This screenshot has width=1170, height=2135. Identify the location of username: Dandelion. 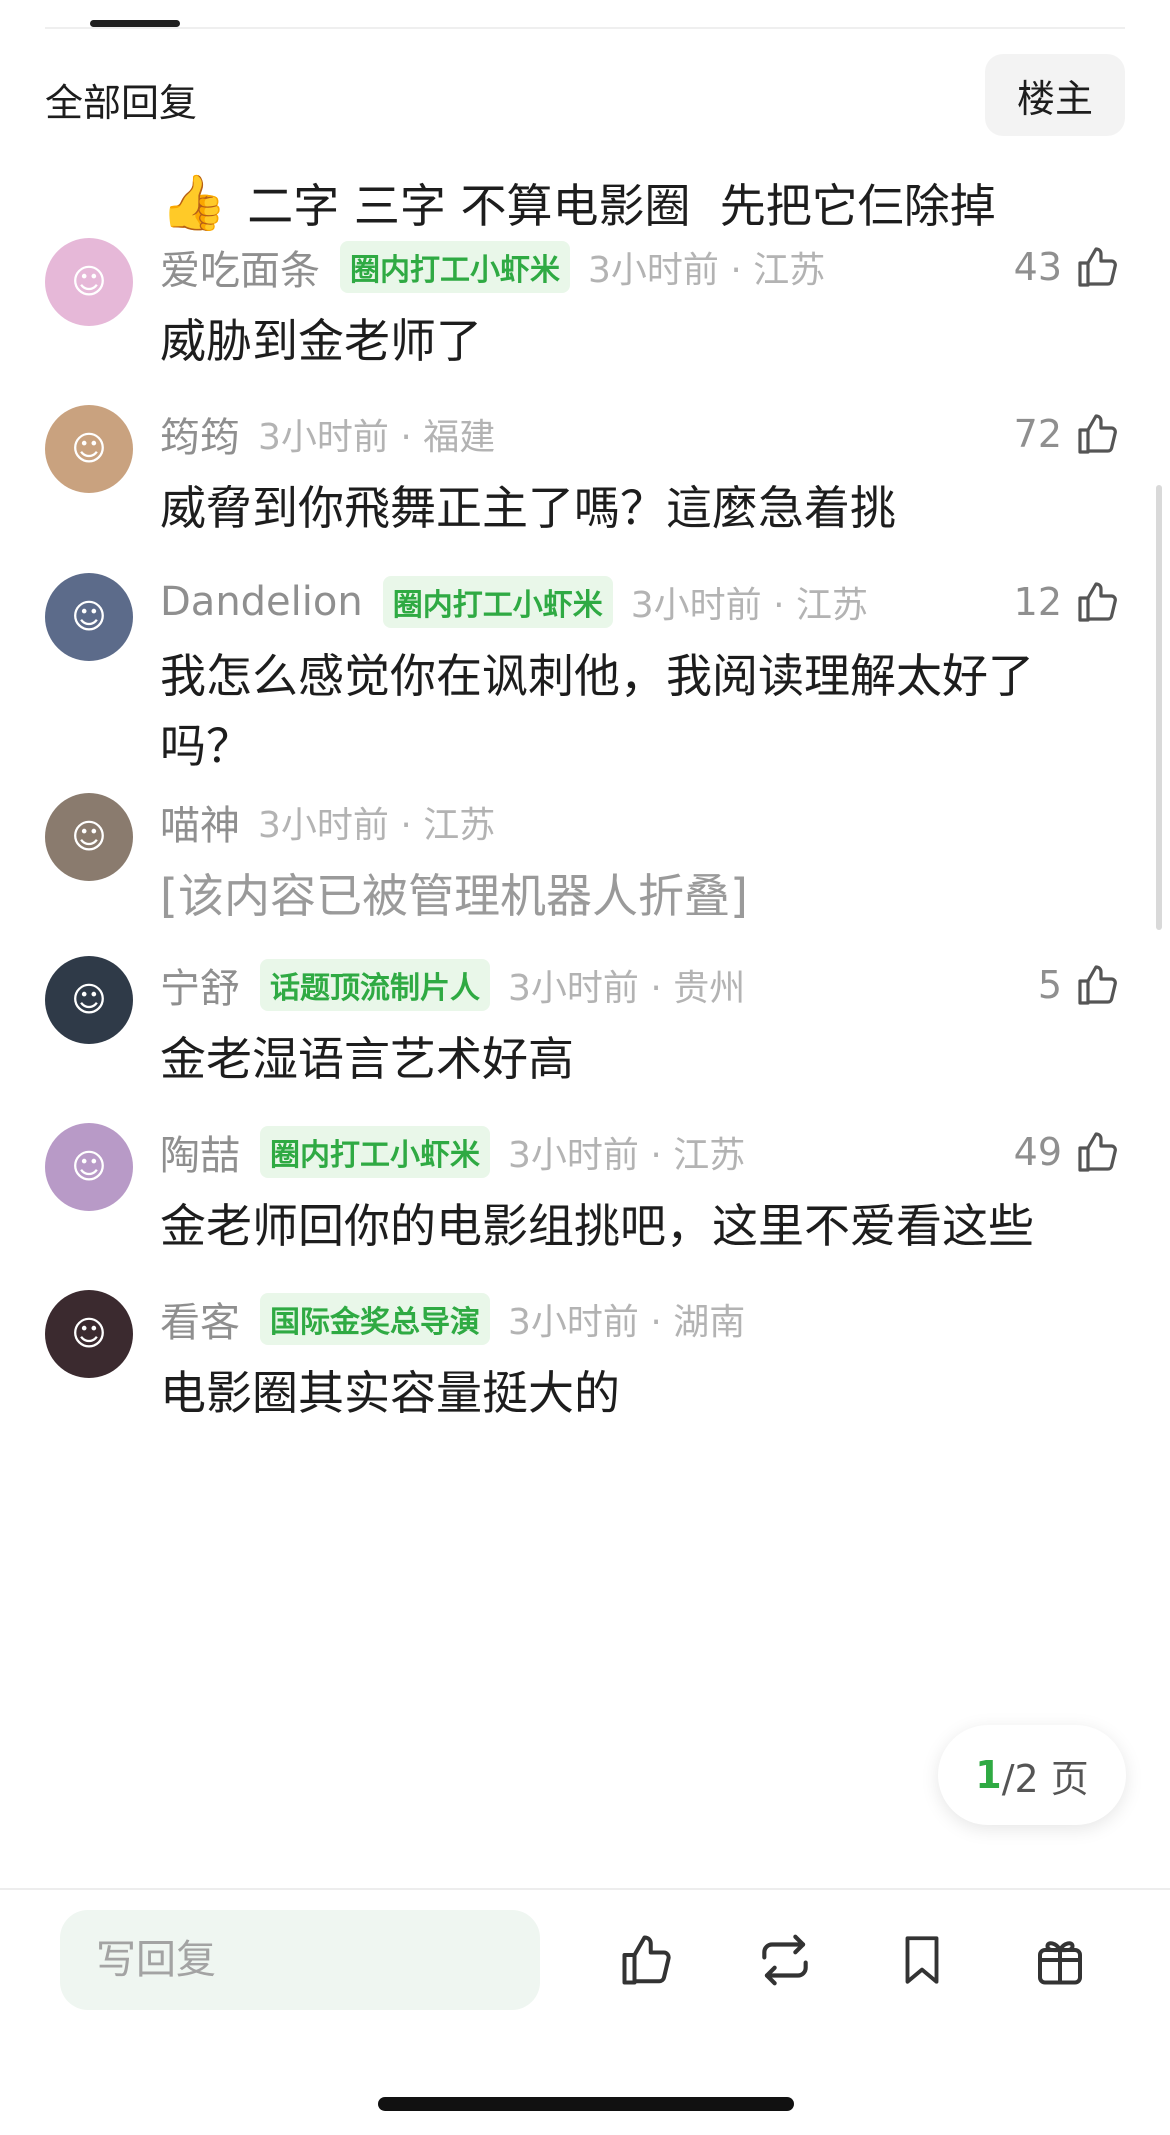
(261, 602).